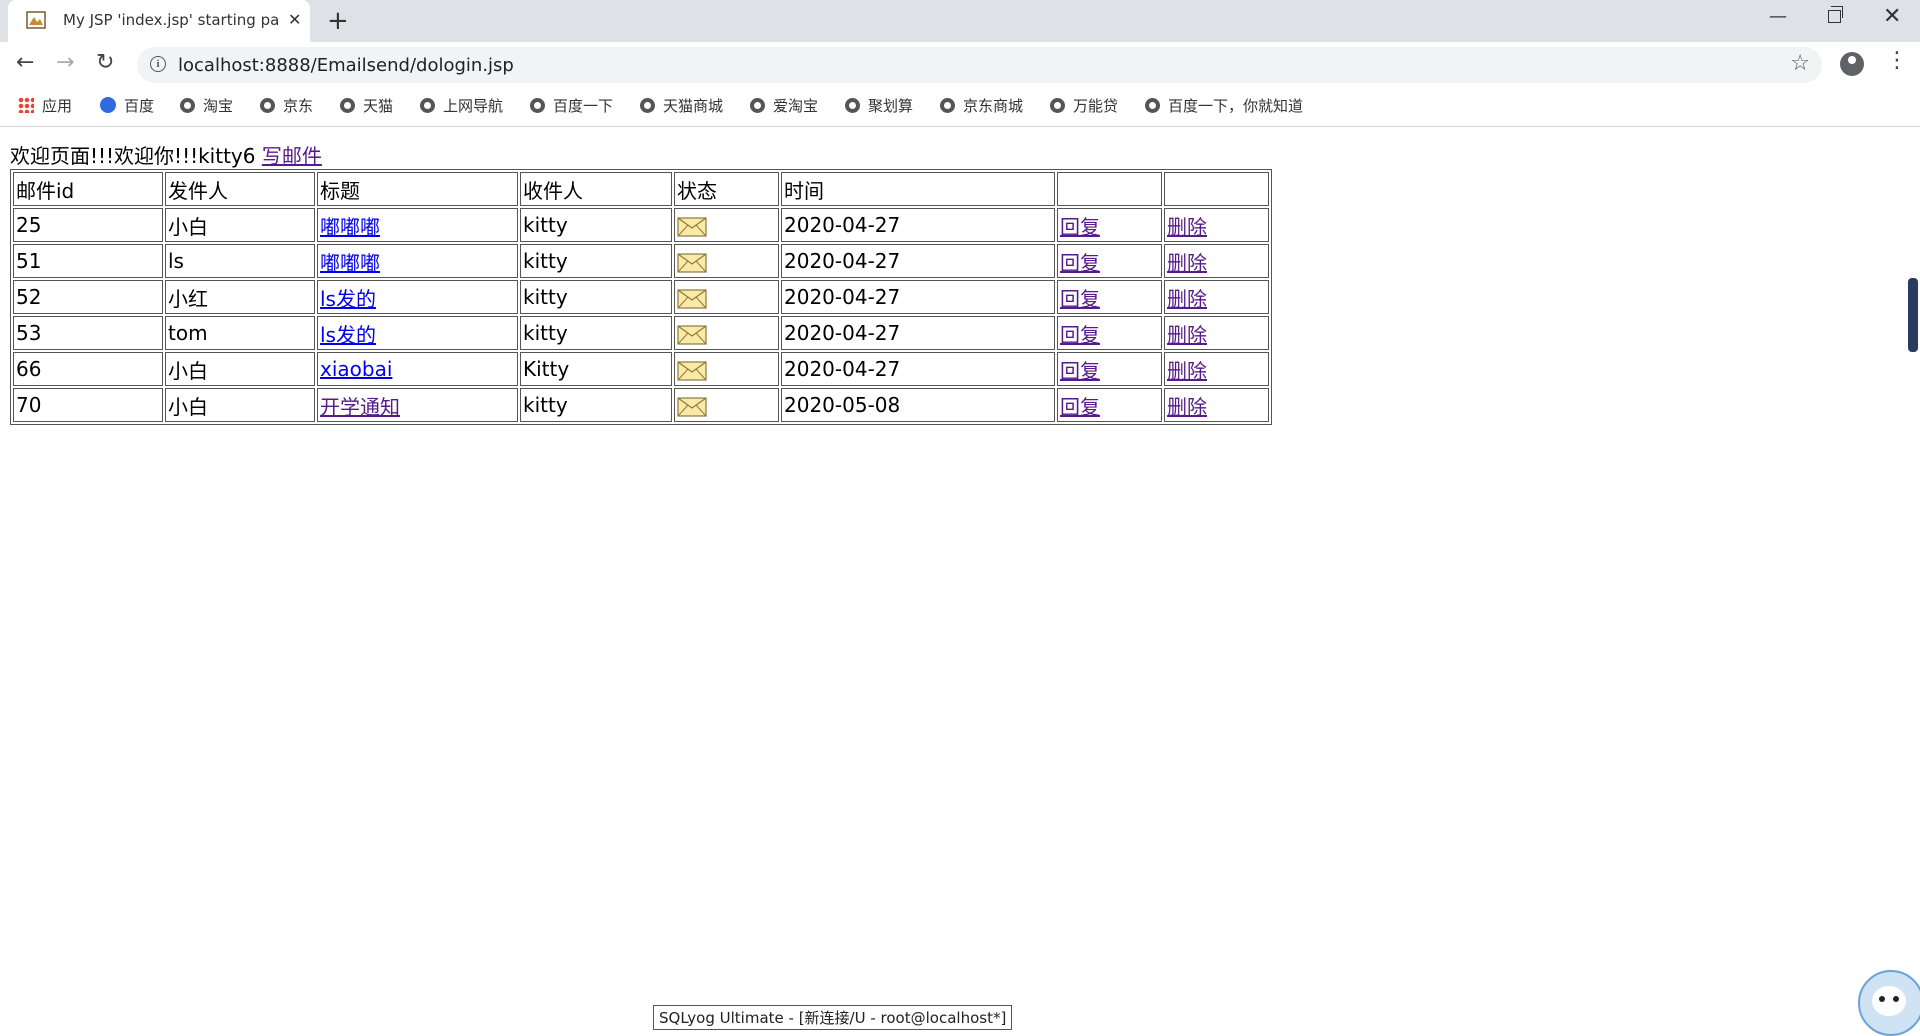 The height and width of the screenshot is (1036, 1920). Describe the element at coordinates (641, 333) in the screenshot. I see `table-row: 53 tom ls发的 kitty 2020-04-27 回复 删除` at that location.